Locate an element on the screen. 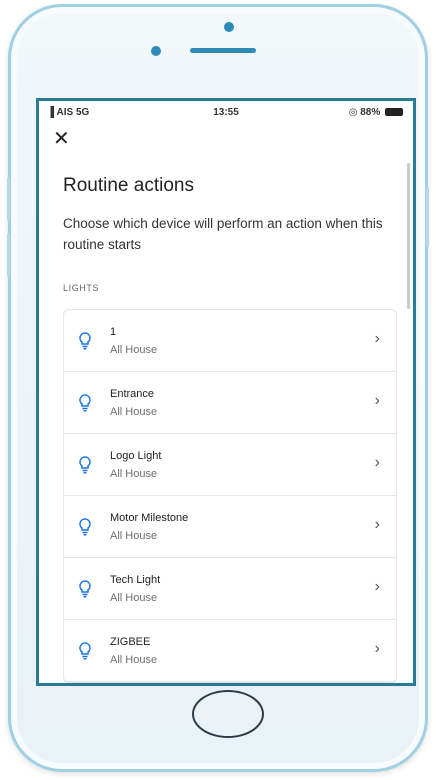 This screenshot has width=436, height=780. device-name: Logo Light is located at coordinates (136, 456).